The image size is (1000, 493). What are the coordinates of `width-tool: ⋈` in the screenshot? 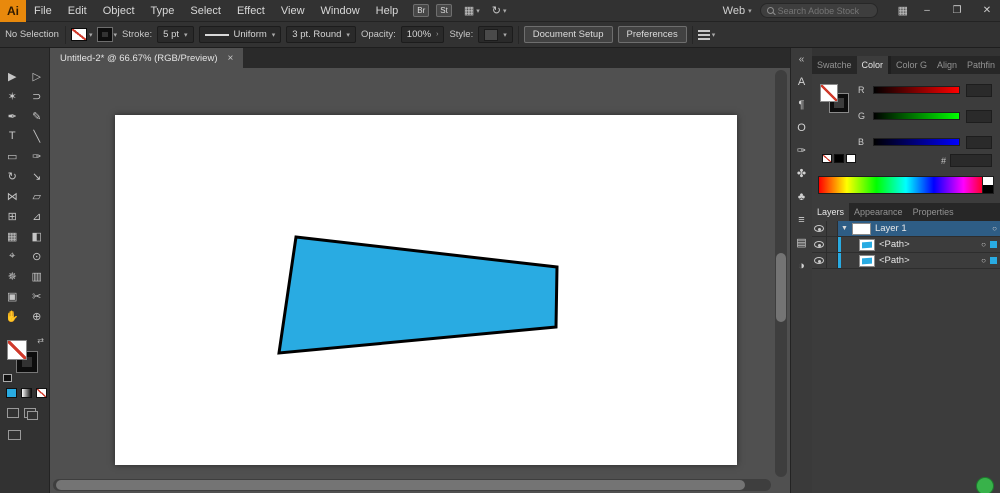 It's located at (12, 196).